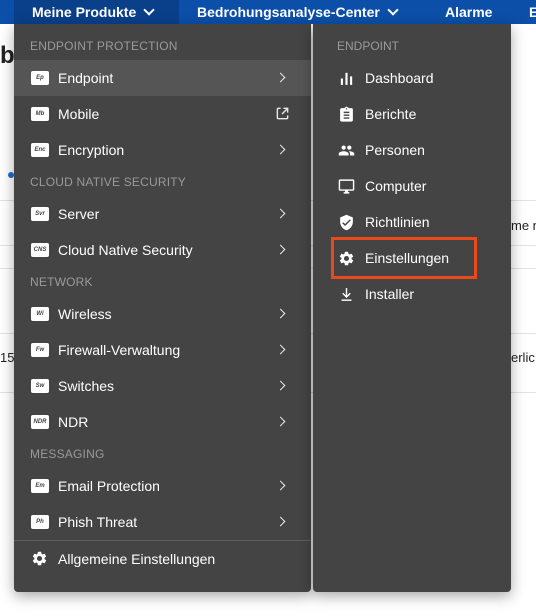 This screenshot has height=616, width=536. What do you see at coordinates (104, 46) in the screenshot?
I see `section-title: ENDPOINT PROTECTION` at bounding box center [104, 46].